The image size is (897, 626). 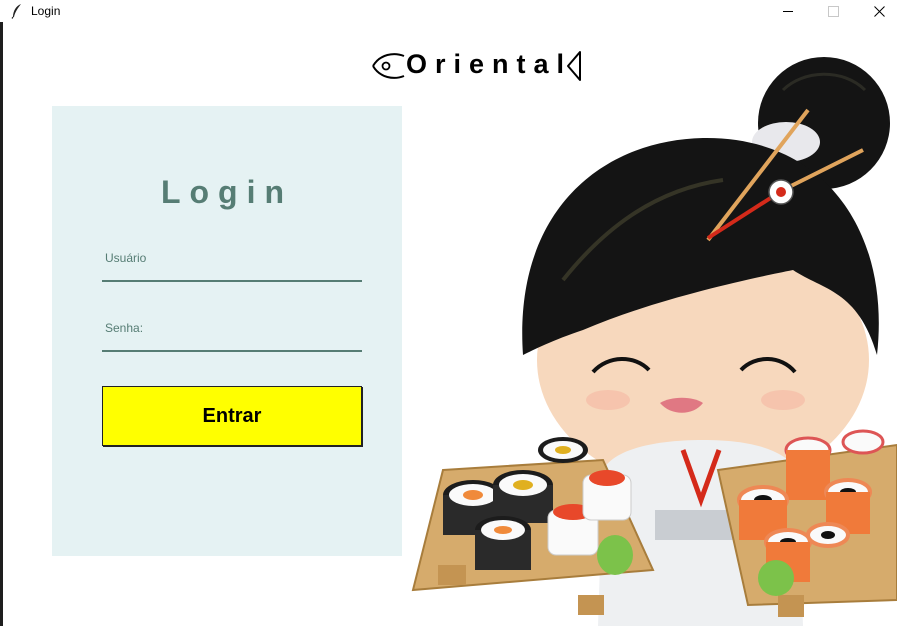 What do you see at coordinates (448, 11) in the screenshot?
I see `window-titlebar: Login` at bounding box center [448, 11].